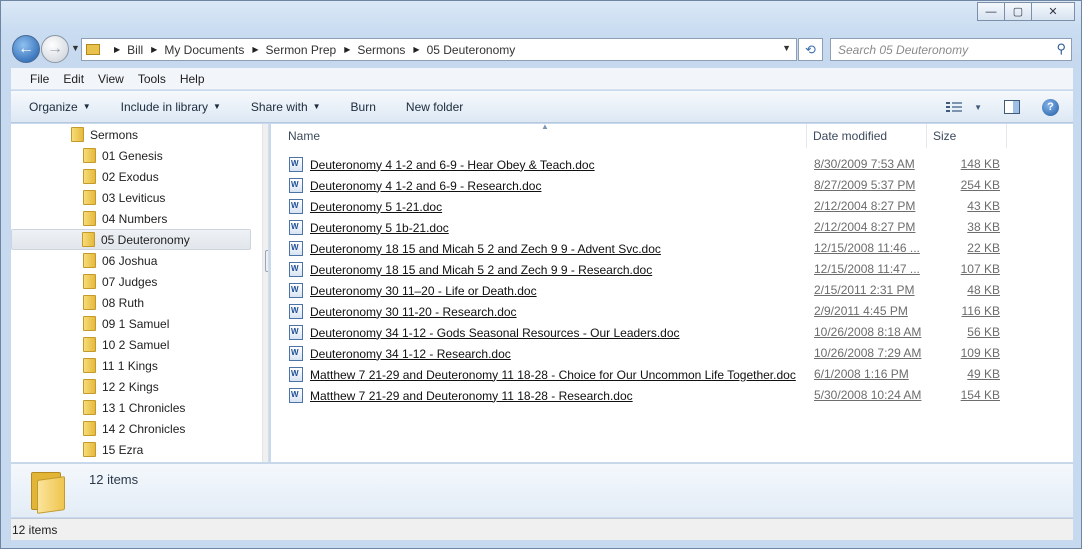 This screenshot has height=549, width=1082. What do you see at coordinates (434, 107) in the screenshot?
I see `new-folder-button: New folder` at bounding box center [434, 107].